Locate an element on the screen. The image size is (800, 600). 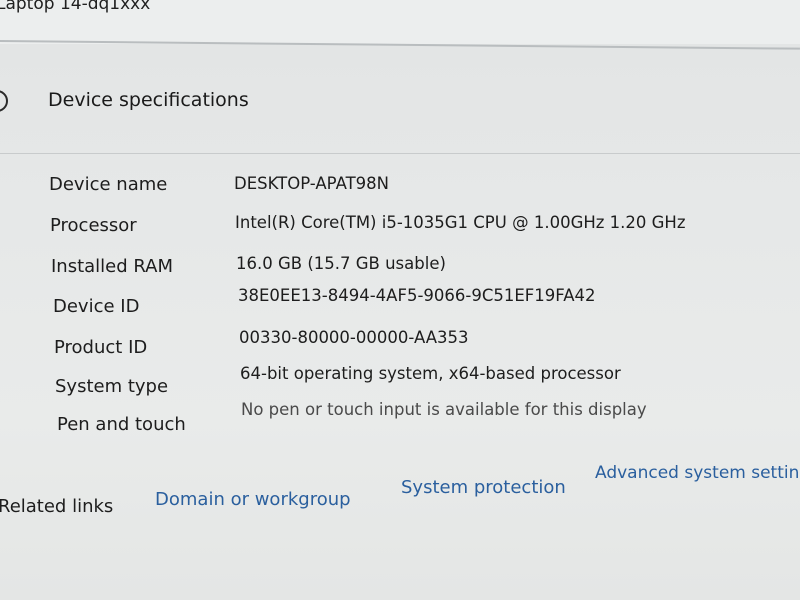
spec-label: System type is located at coordinates (112, 386).